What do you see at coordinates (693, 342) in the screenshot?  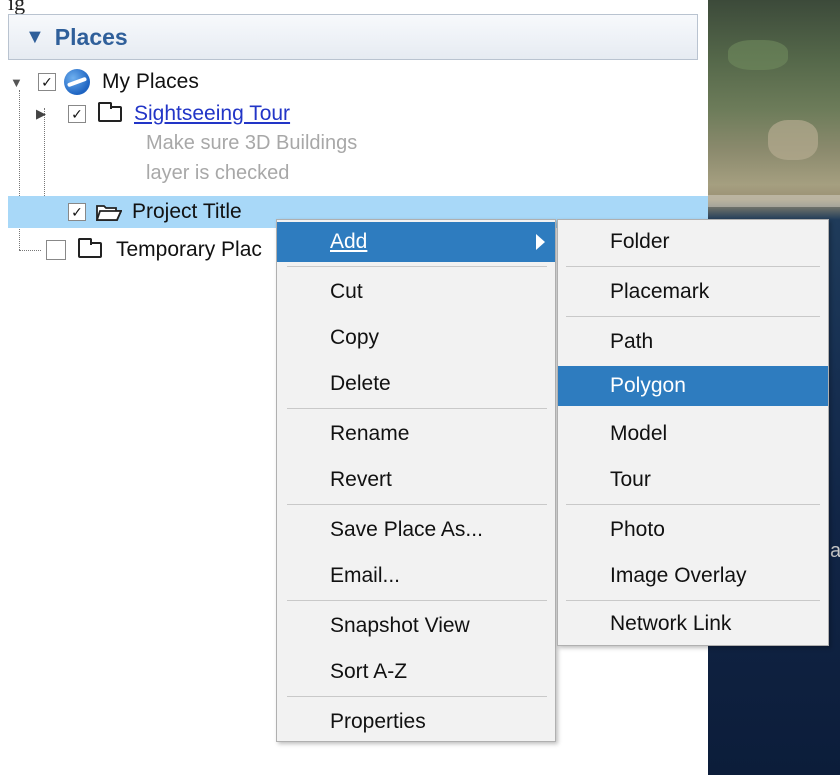 I see `submenu-item-path: Path` at bounding box center [693, 342].